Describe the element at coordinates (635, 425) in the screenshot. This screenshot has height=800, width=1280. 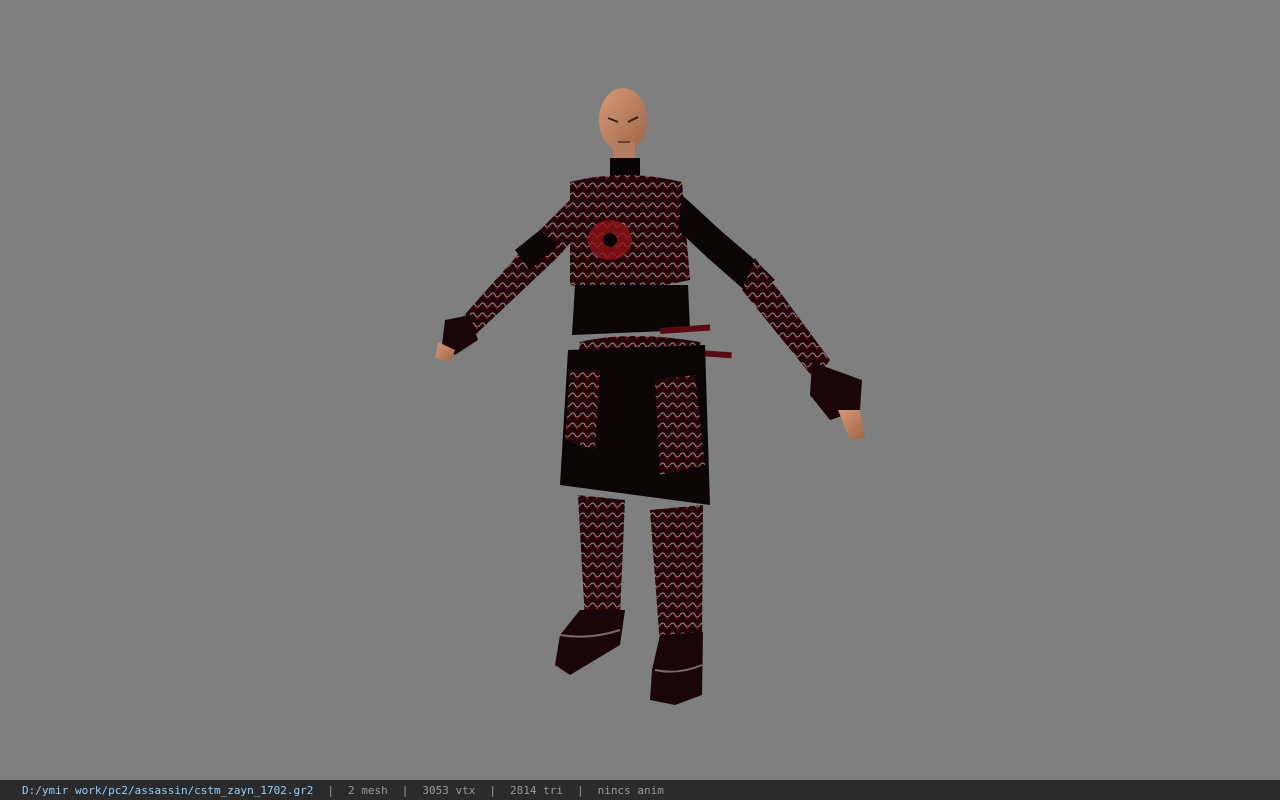
I see `skirt-armor` at that location.